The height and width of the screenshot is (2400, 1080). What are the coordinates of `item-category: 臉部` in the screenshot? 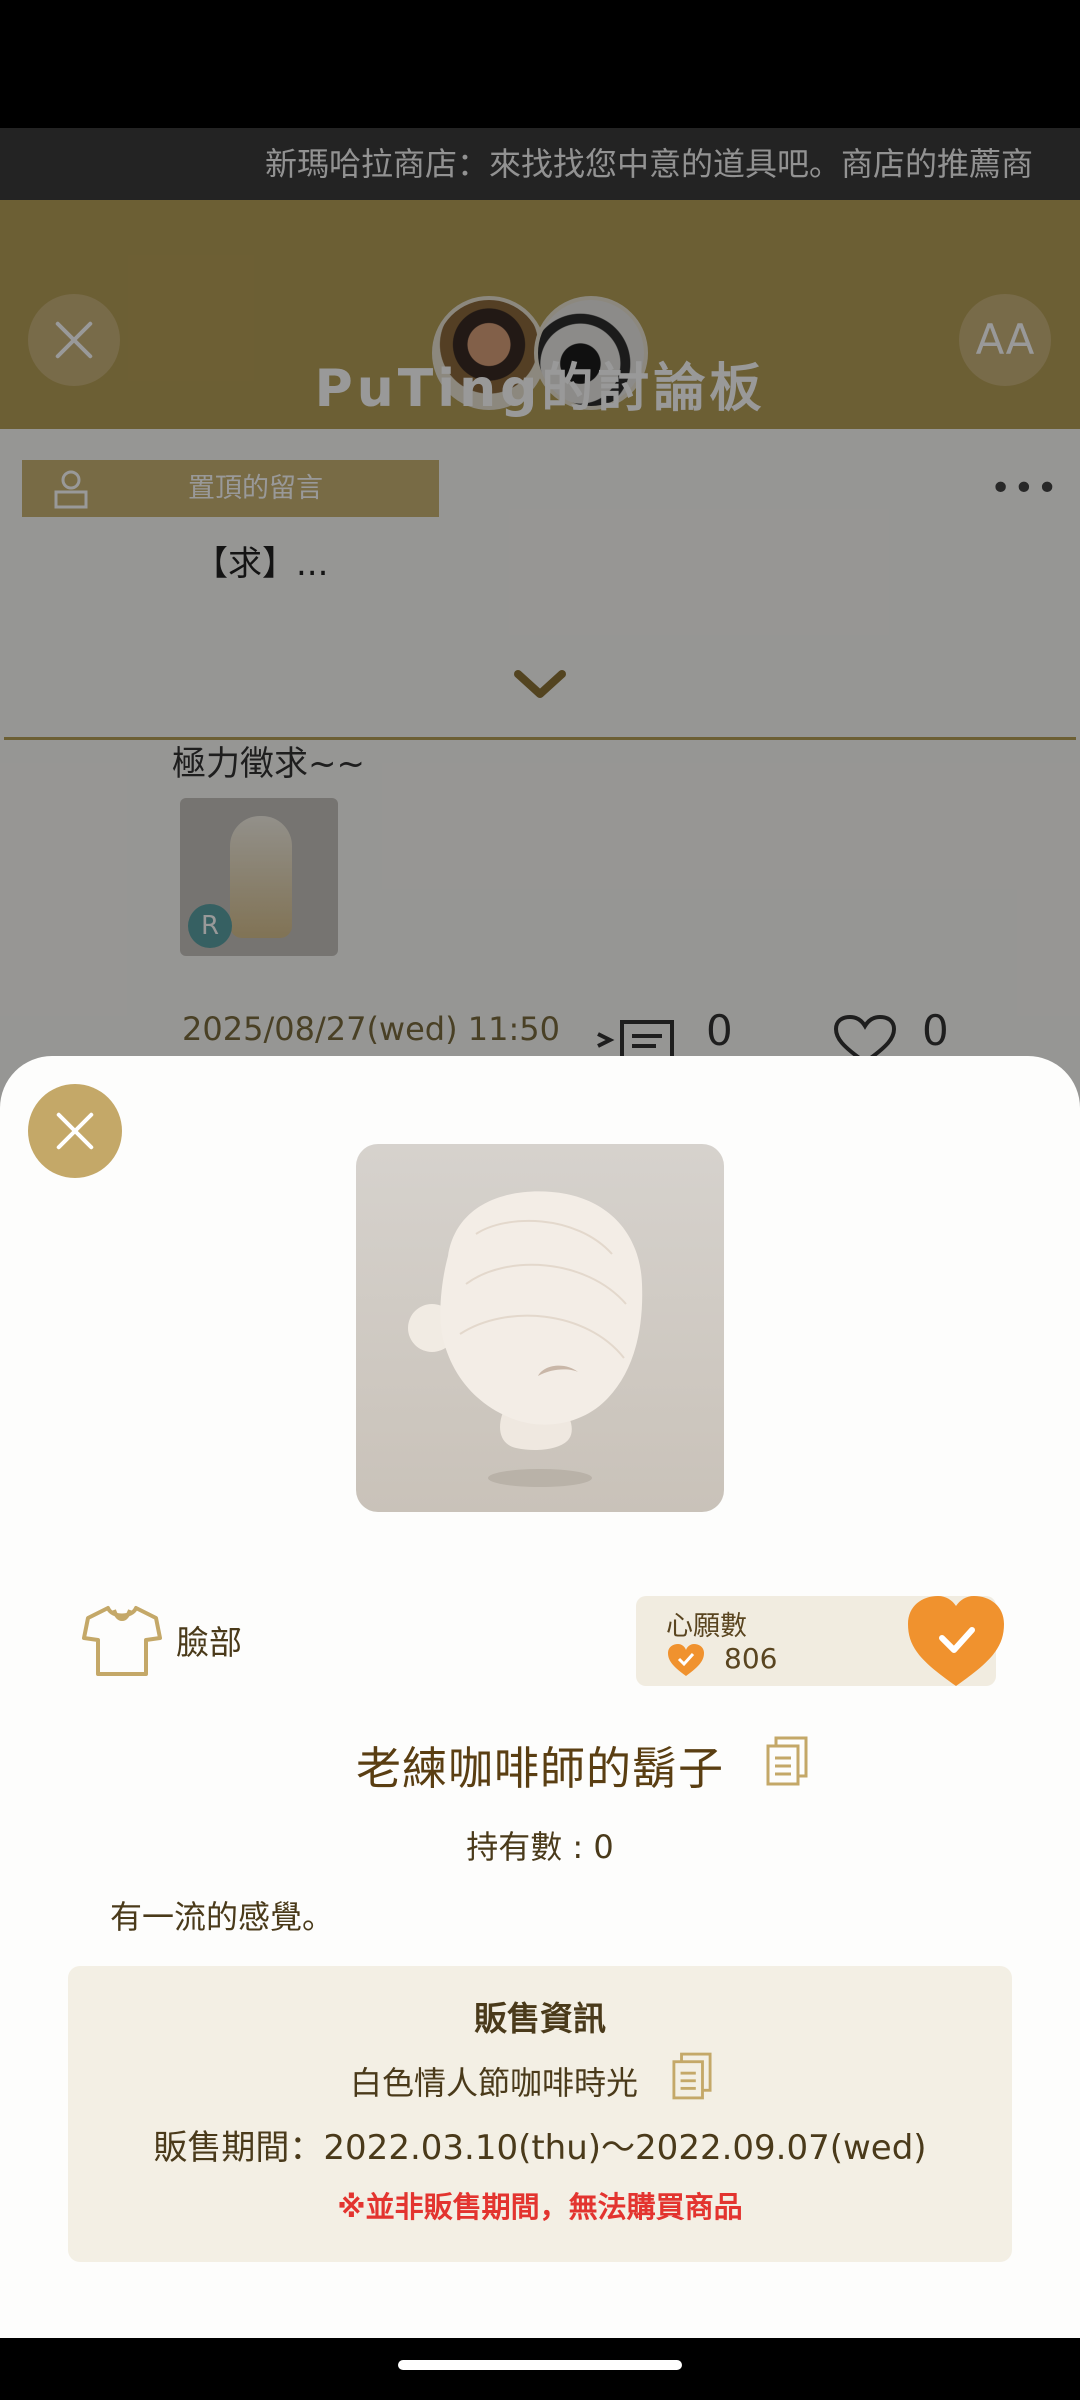 It's located at (209, 1642).